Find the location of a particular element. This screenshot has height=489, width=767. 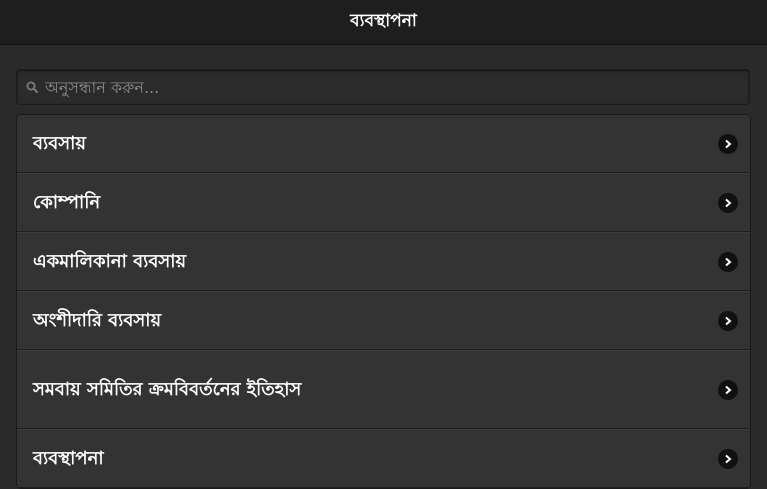

list-item: ব্যবস্থাপনা is located at coordinates (383, 458).